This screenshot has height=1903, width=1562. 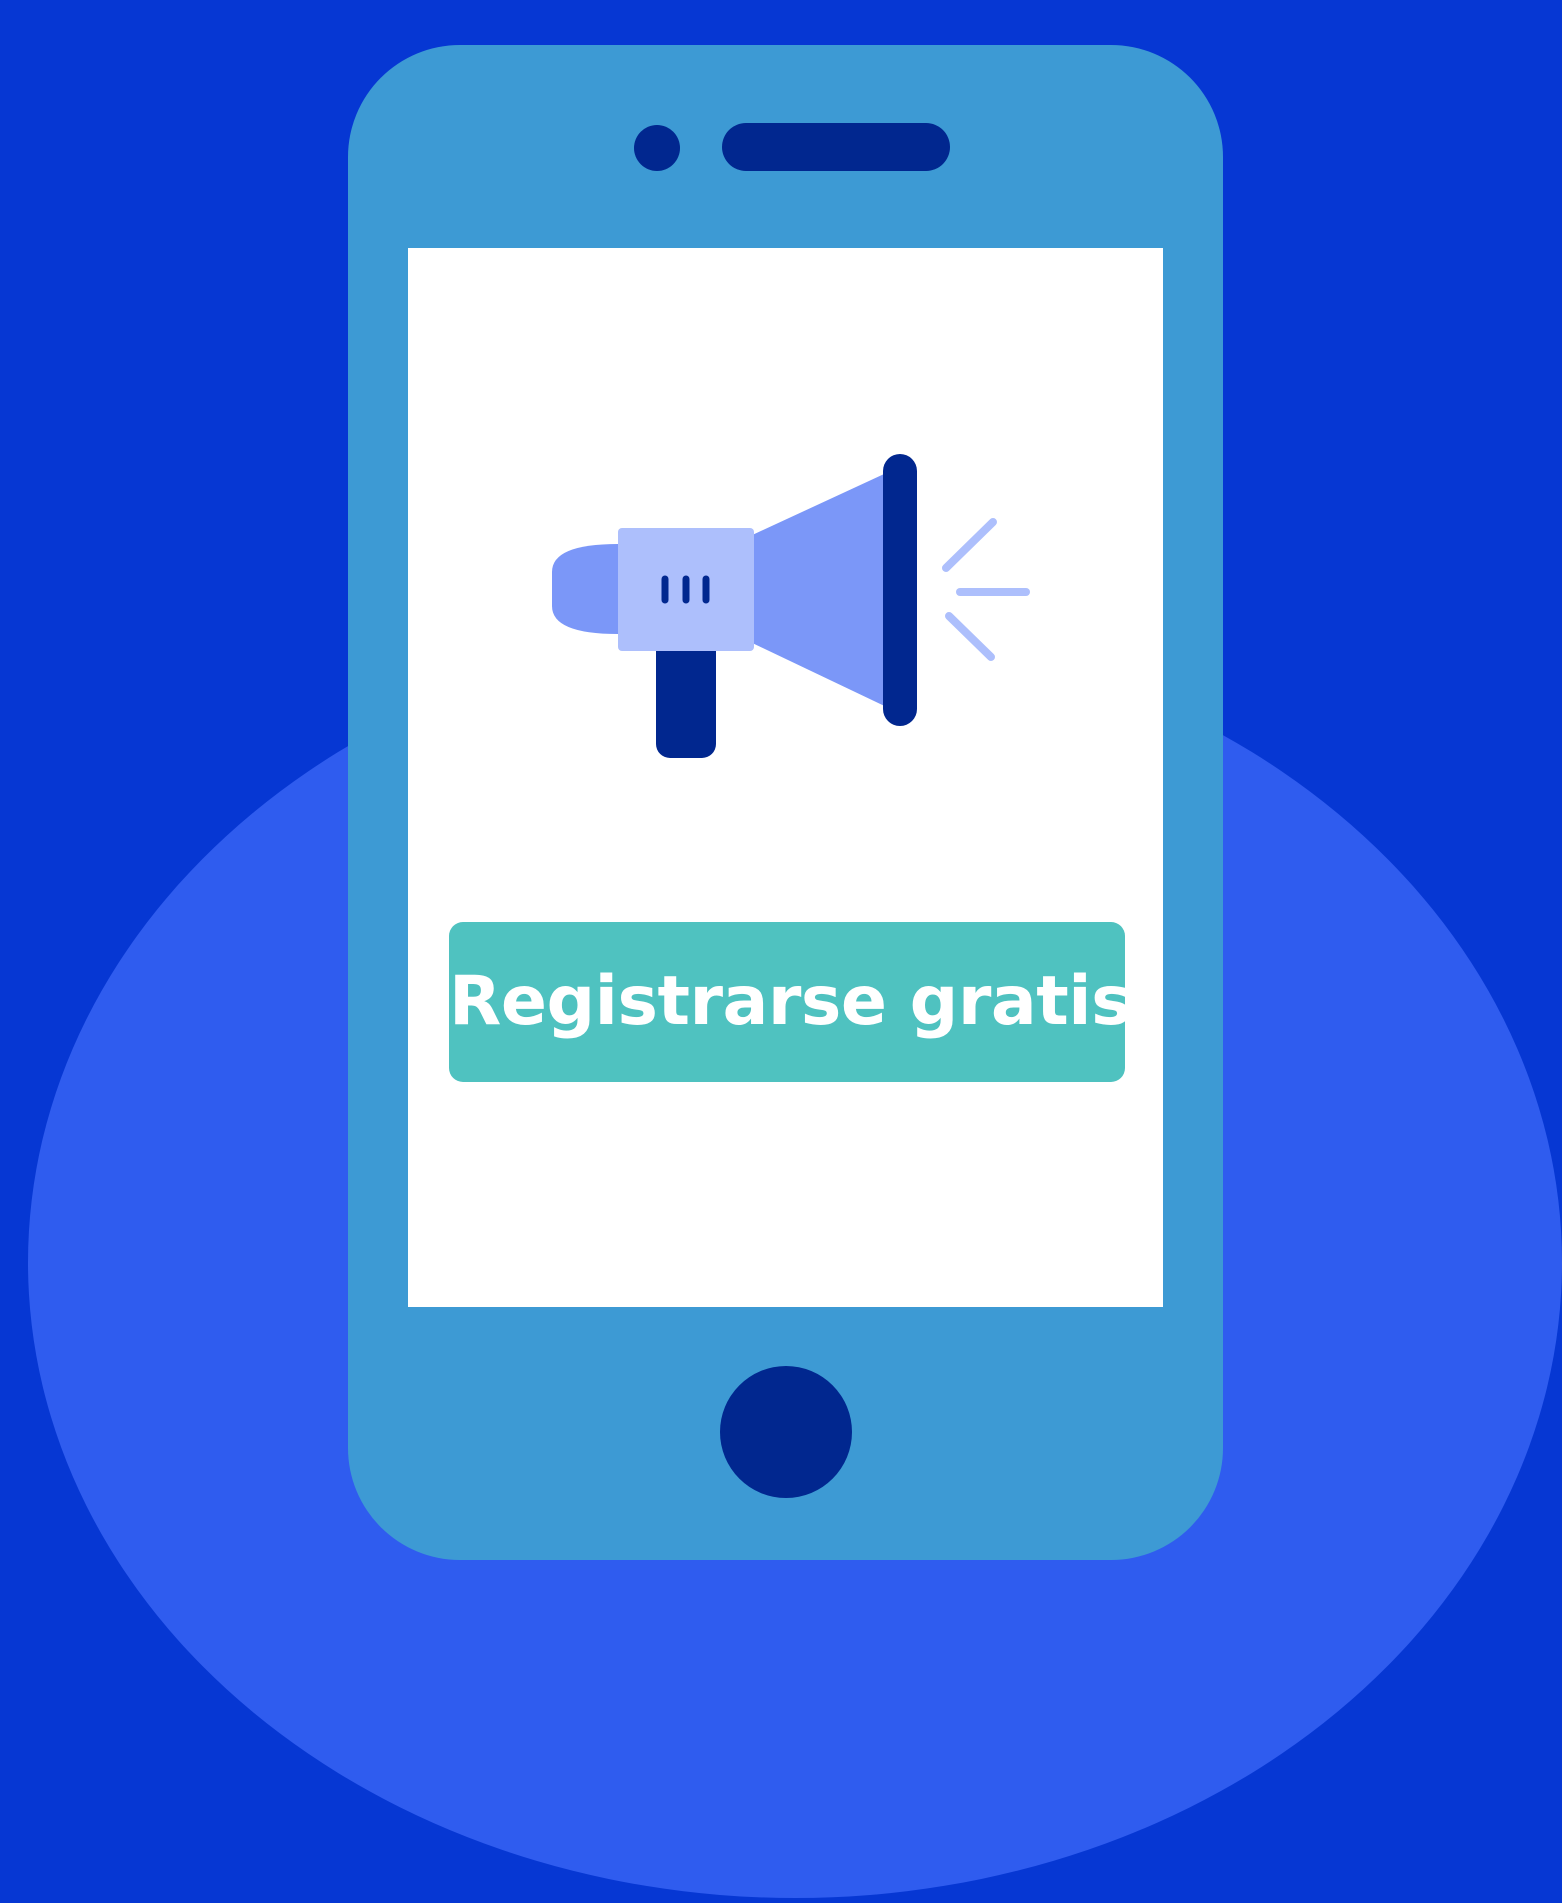 I want to click on megaphone-icon, so click(x=791, y=606).